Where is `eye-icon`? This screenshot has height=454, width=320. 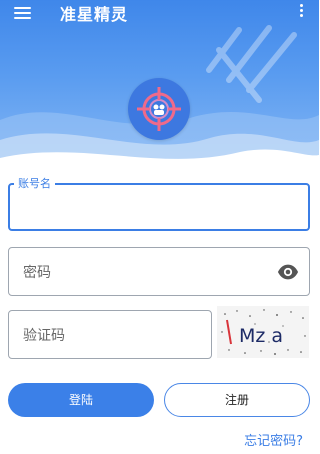
eye-icon is located at coordinates (288, 272).